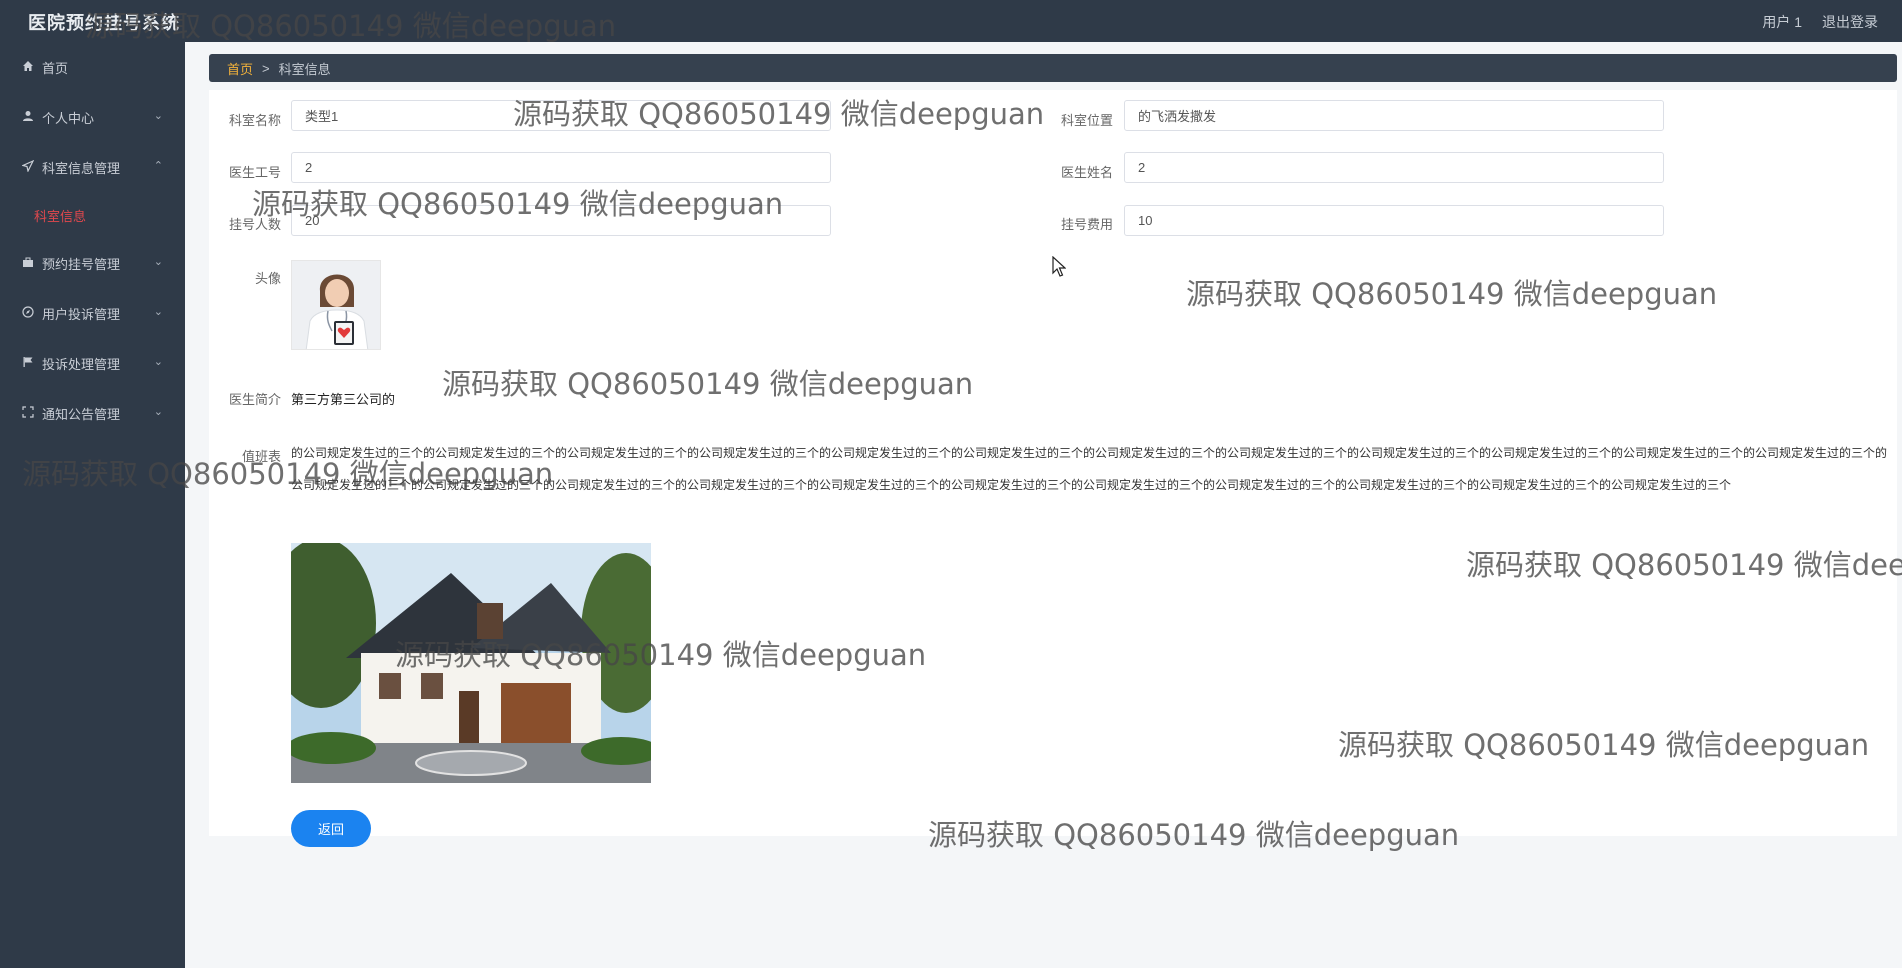  Describe the element at coordinates (68, 118) in the screenshot. I see `sidebar-item-label: 个人中心` at that location.